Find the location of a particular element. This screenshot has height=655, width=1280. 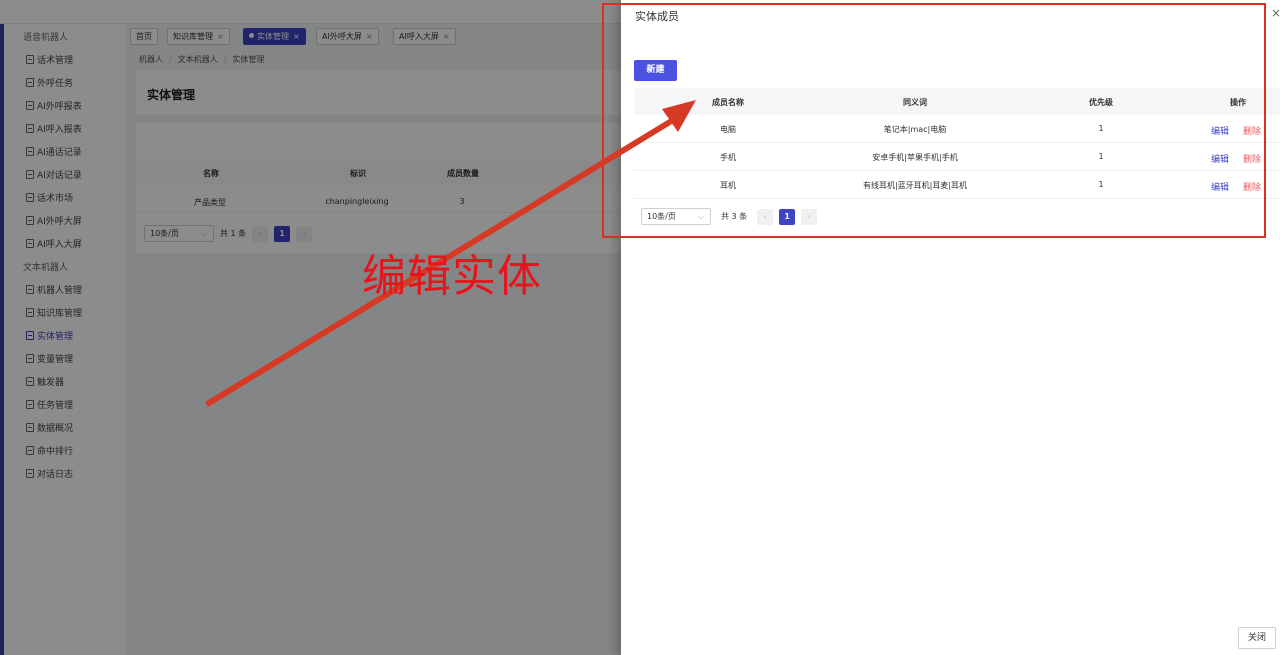

cell-member-name: 耳机 is located at coordinates (728, 185).